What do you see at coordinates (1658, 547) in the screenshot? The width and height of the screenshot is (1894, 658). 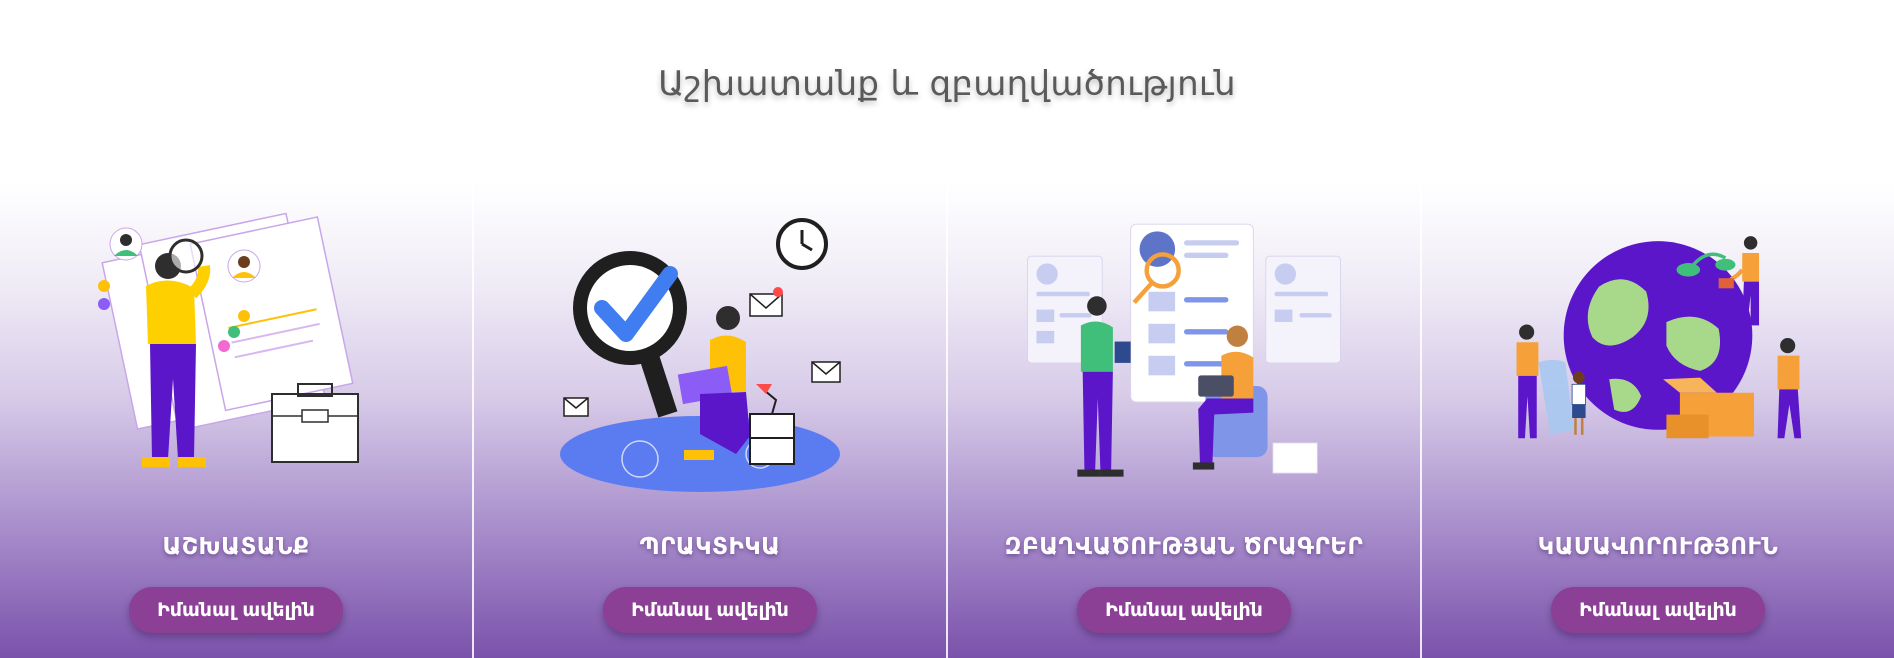 I see `card-title: ԿԱՄԱՎՈՐՈՒԹՅՈՒՆ` at bounding box center [1658, 547].